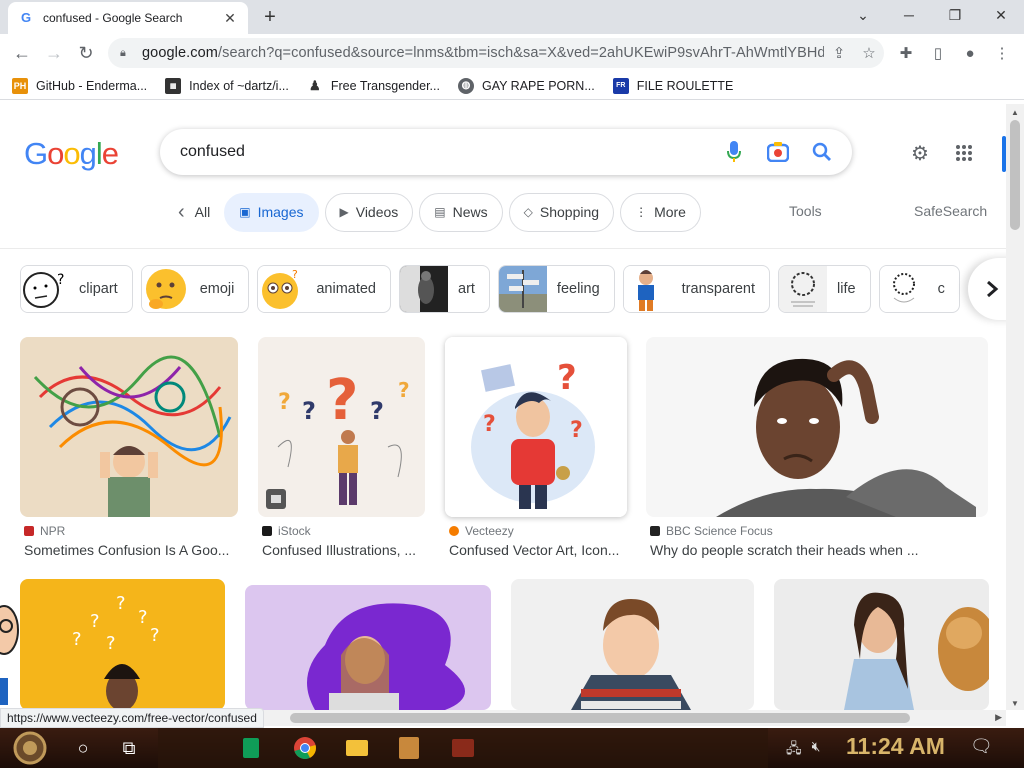  I want to click on file-roulette-icon: FR, so click(620, 85).